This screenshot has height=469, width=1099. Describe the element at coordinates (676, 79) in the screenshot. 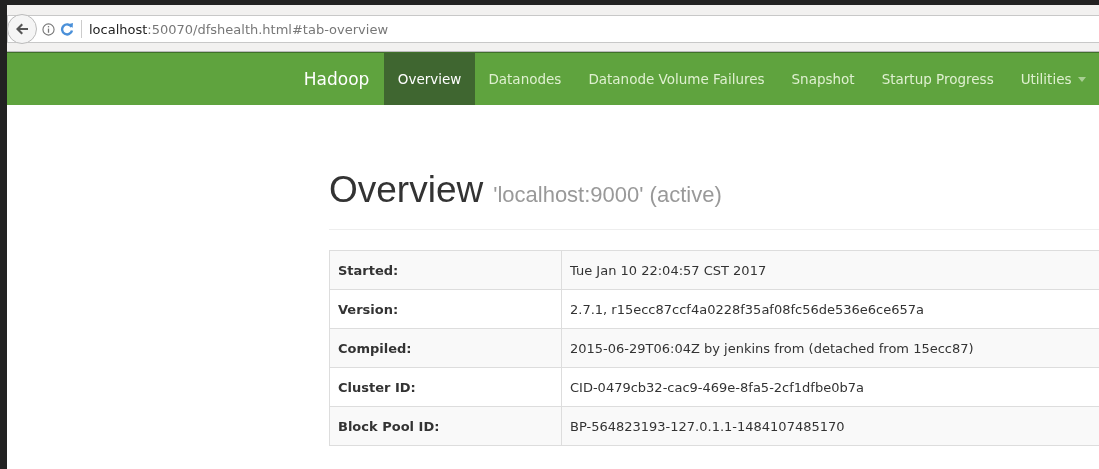

I see `nav-link: Datanode Volume Failures` at that location.